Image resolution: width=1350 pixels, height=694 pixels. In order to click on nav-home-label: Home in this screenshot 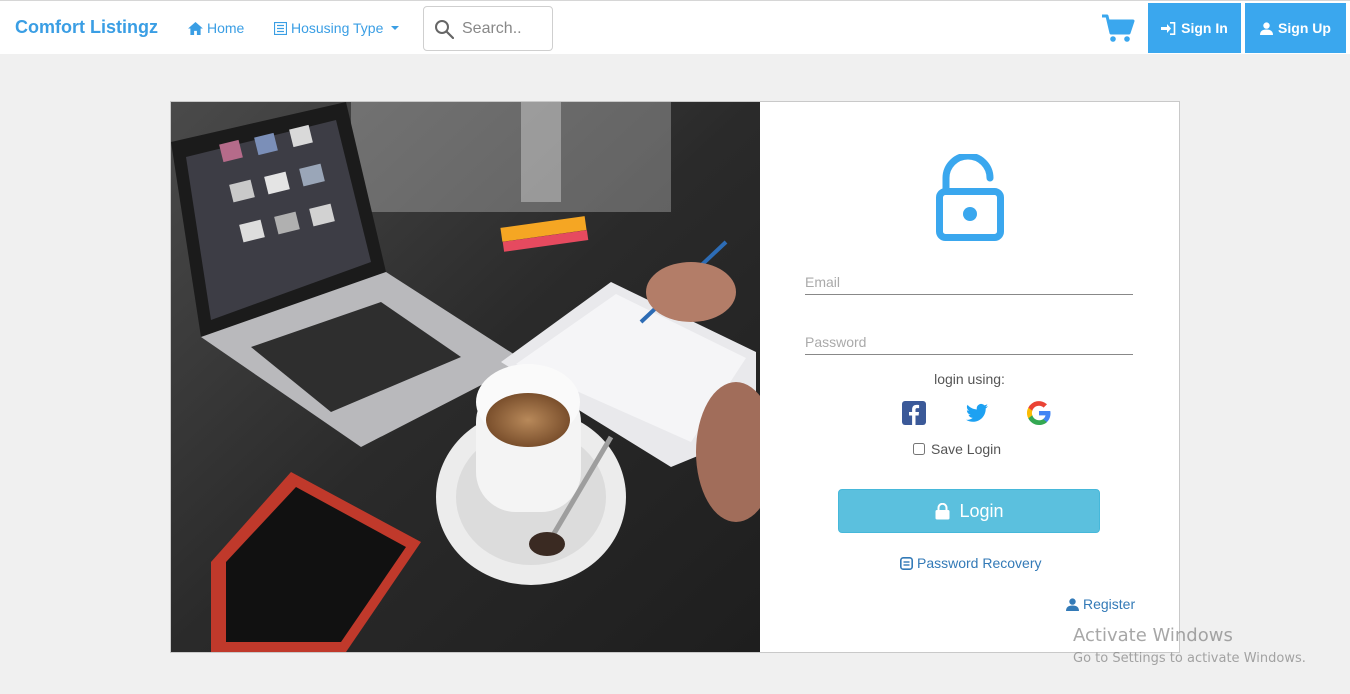, I will do `click(226, 28)`.